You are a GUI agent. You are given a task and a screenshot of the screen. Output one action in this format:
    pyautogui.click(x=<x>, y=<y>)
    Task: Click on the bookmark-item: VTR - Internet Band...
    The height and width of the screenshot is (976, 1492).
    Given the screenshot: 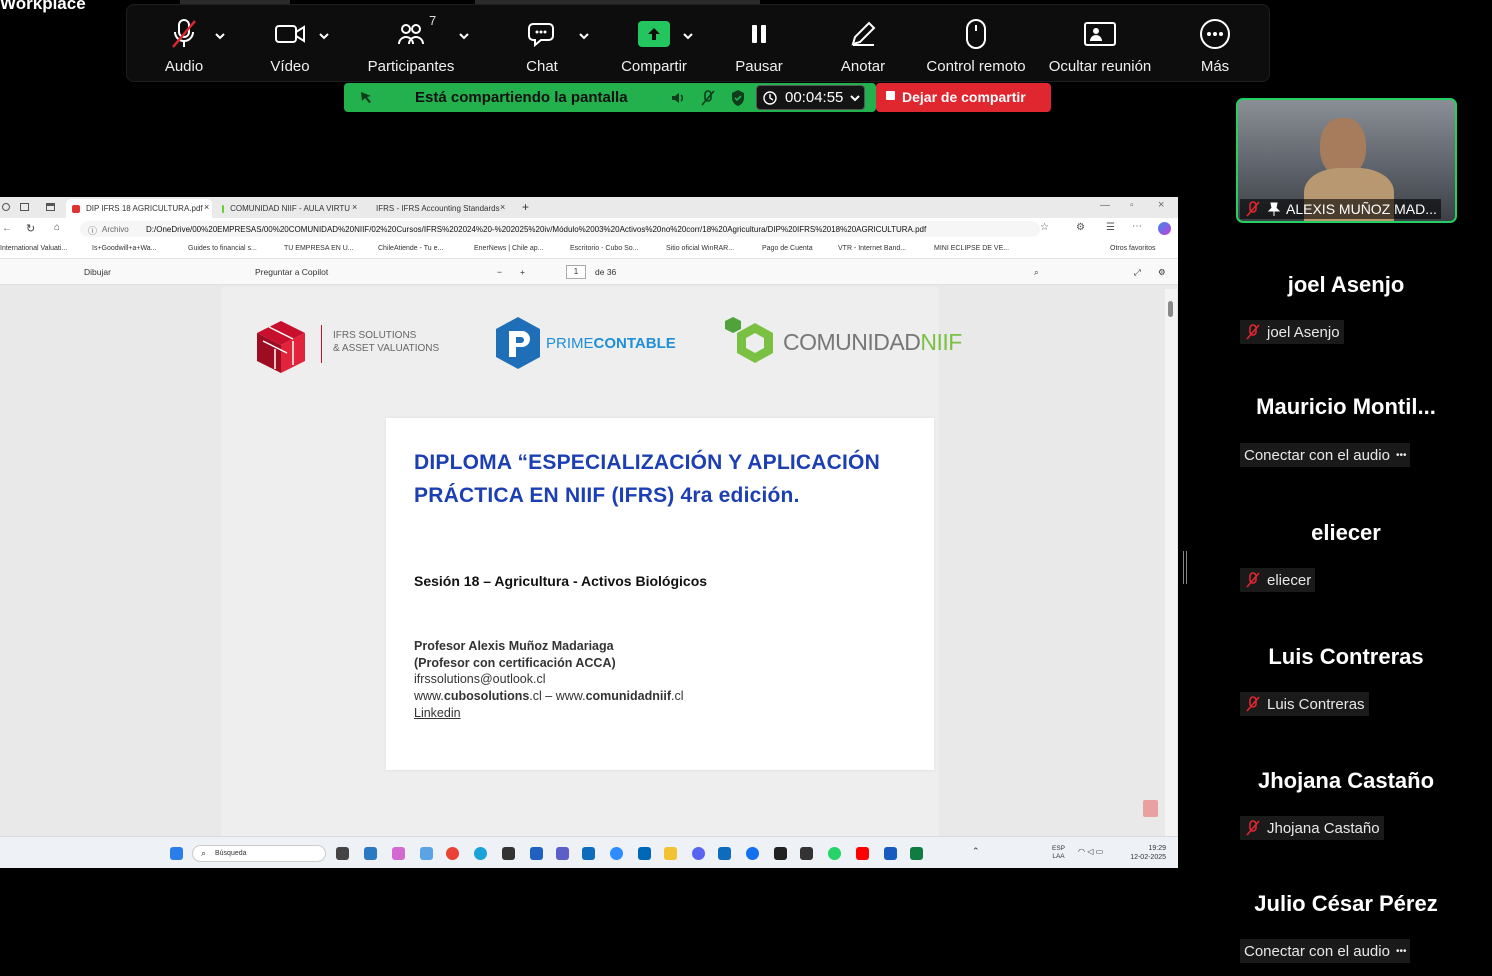 What is the action you would take?
    pyautogui.click(x=872, y=248)
    